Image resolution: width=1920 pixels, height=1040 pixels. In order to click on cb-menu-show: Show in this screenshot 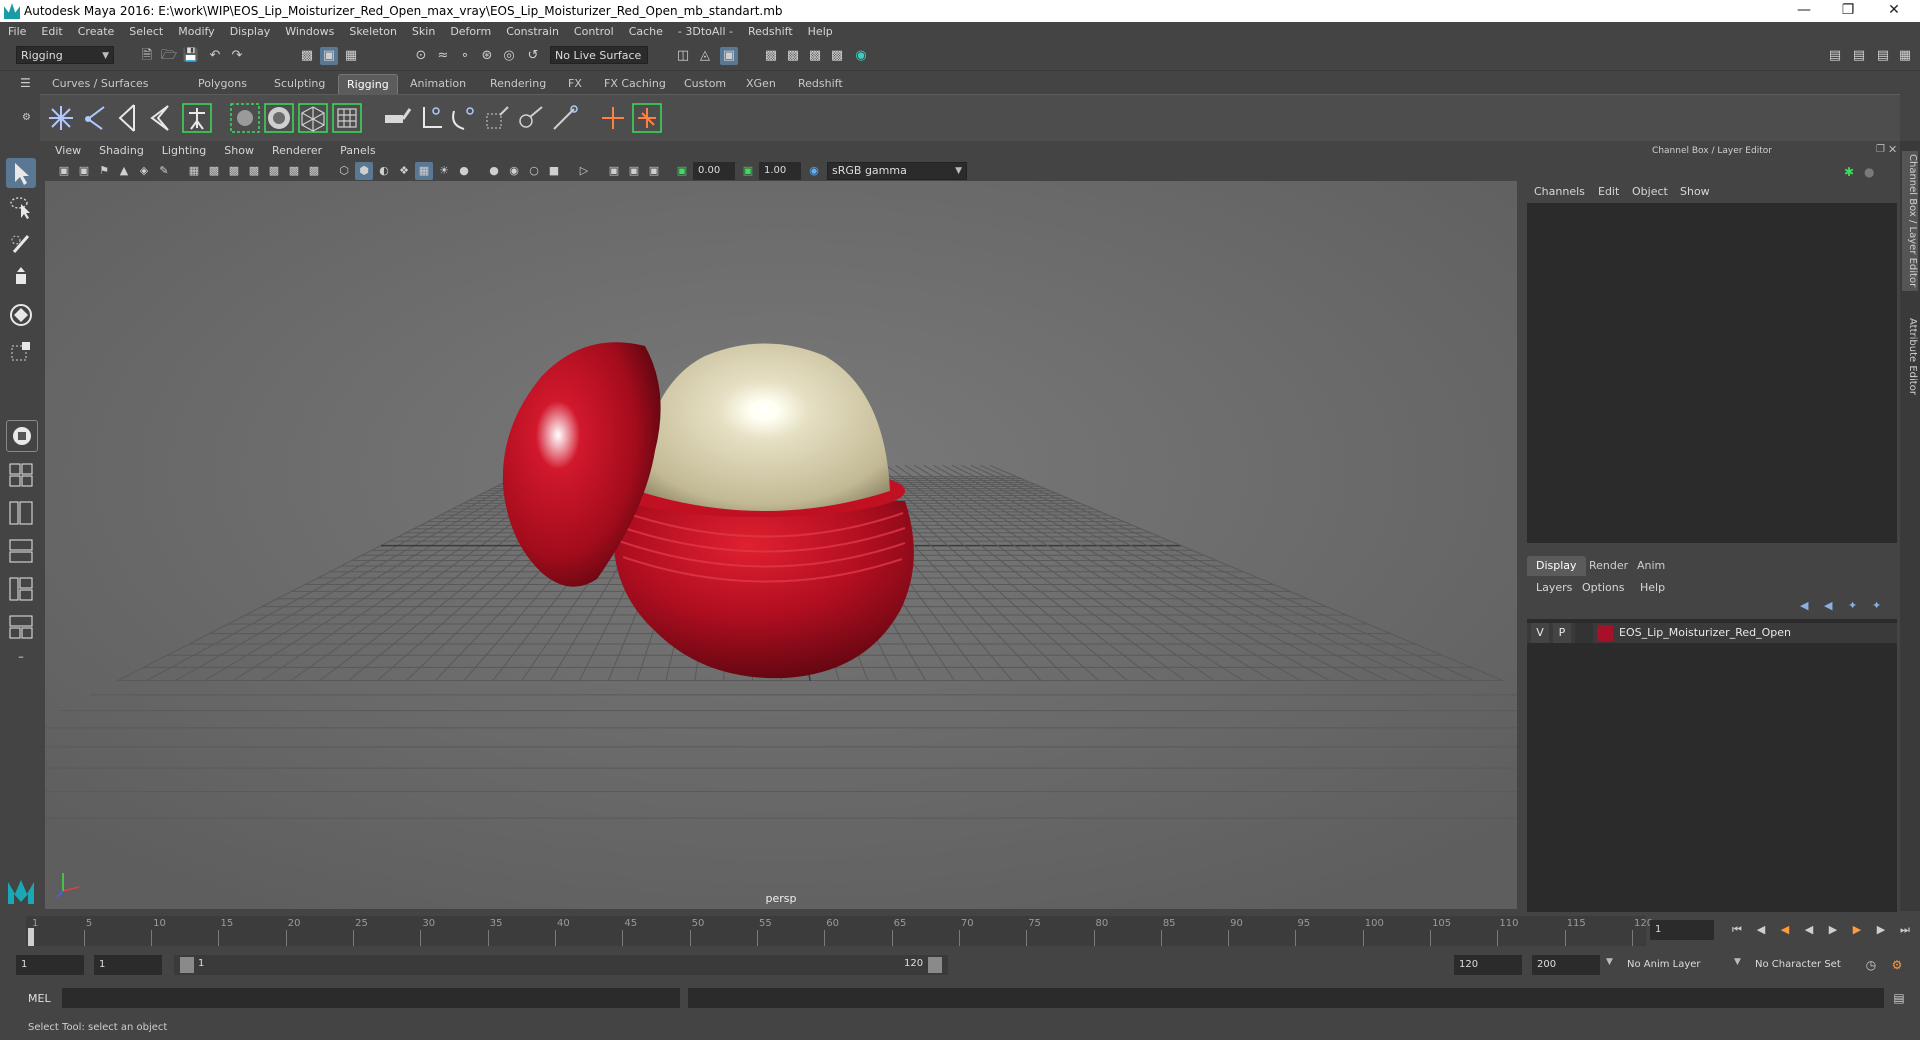, I will do `click(1695, 191)`.